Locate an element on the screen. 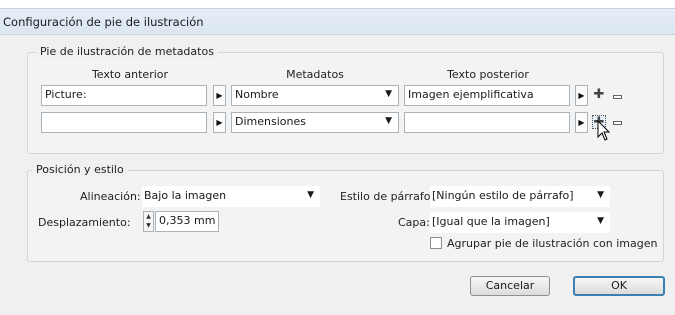 The height and width of the screenshot is (315, 675). ok-button: OK is located at coordinates (619, 286).